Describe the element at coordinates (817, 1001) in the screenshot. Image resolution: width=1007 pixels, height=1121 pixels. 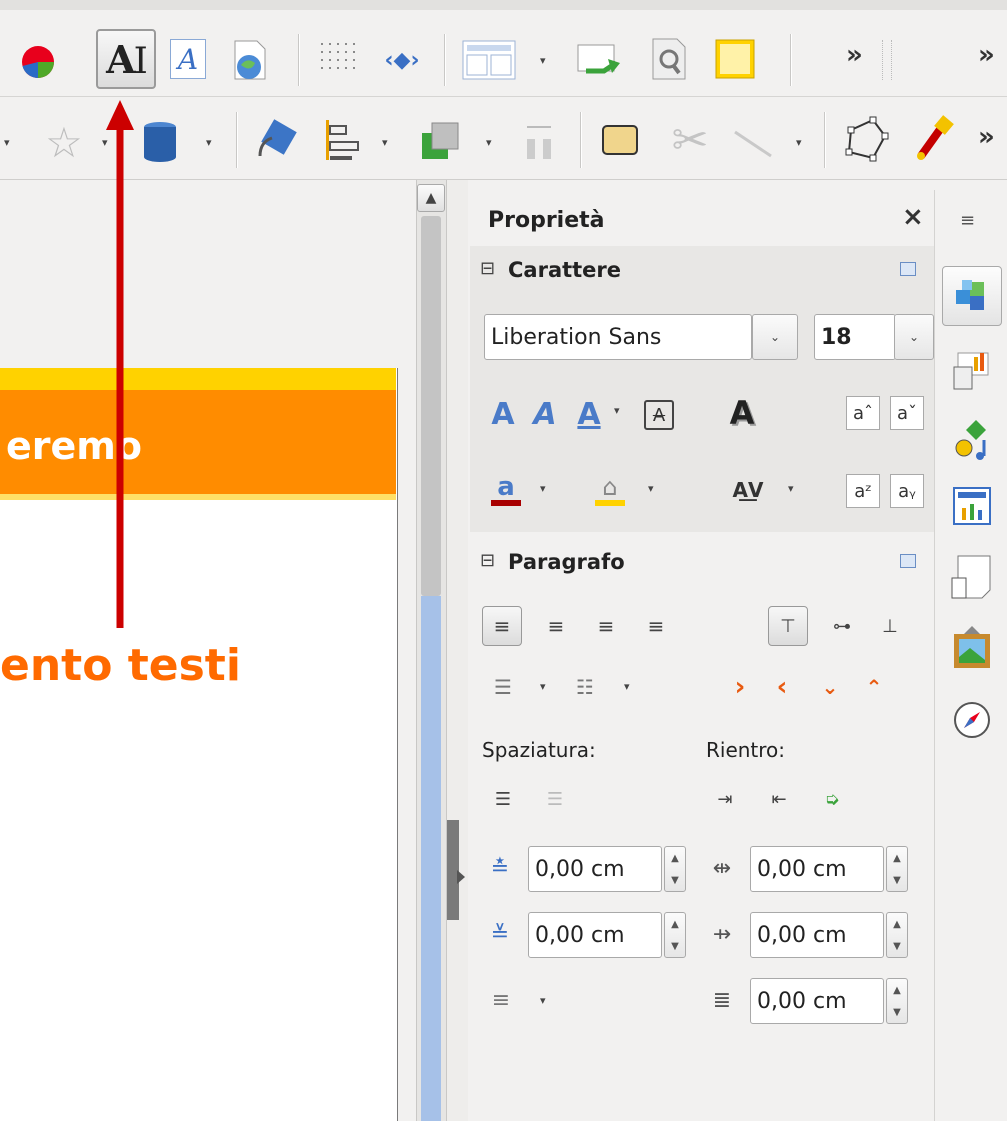
I see `first-line-indent-field: 0,00 cm` at that location.